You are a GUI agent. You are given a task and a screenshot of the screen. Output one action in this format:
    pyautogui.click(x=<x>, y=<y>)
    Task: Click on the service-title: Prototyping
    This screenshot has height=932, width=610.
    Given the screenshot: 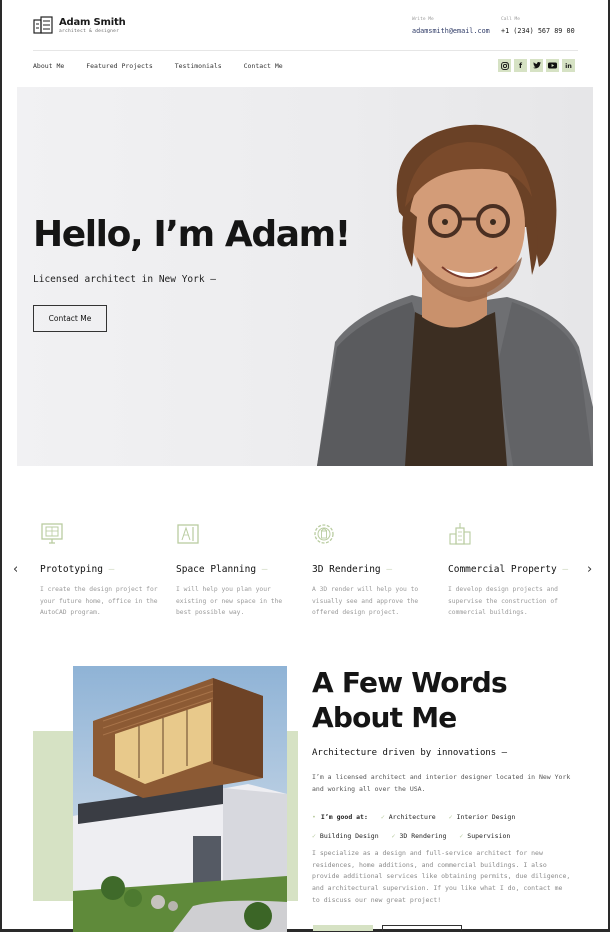 What is the action you would take?
    pyautogui.click(x=102, y=569)
    